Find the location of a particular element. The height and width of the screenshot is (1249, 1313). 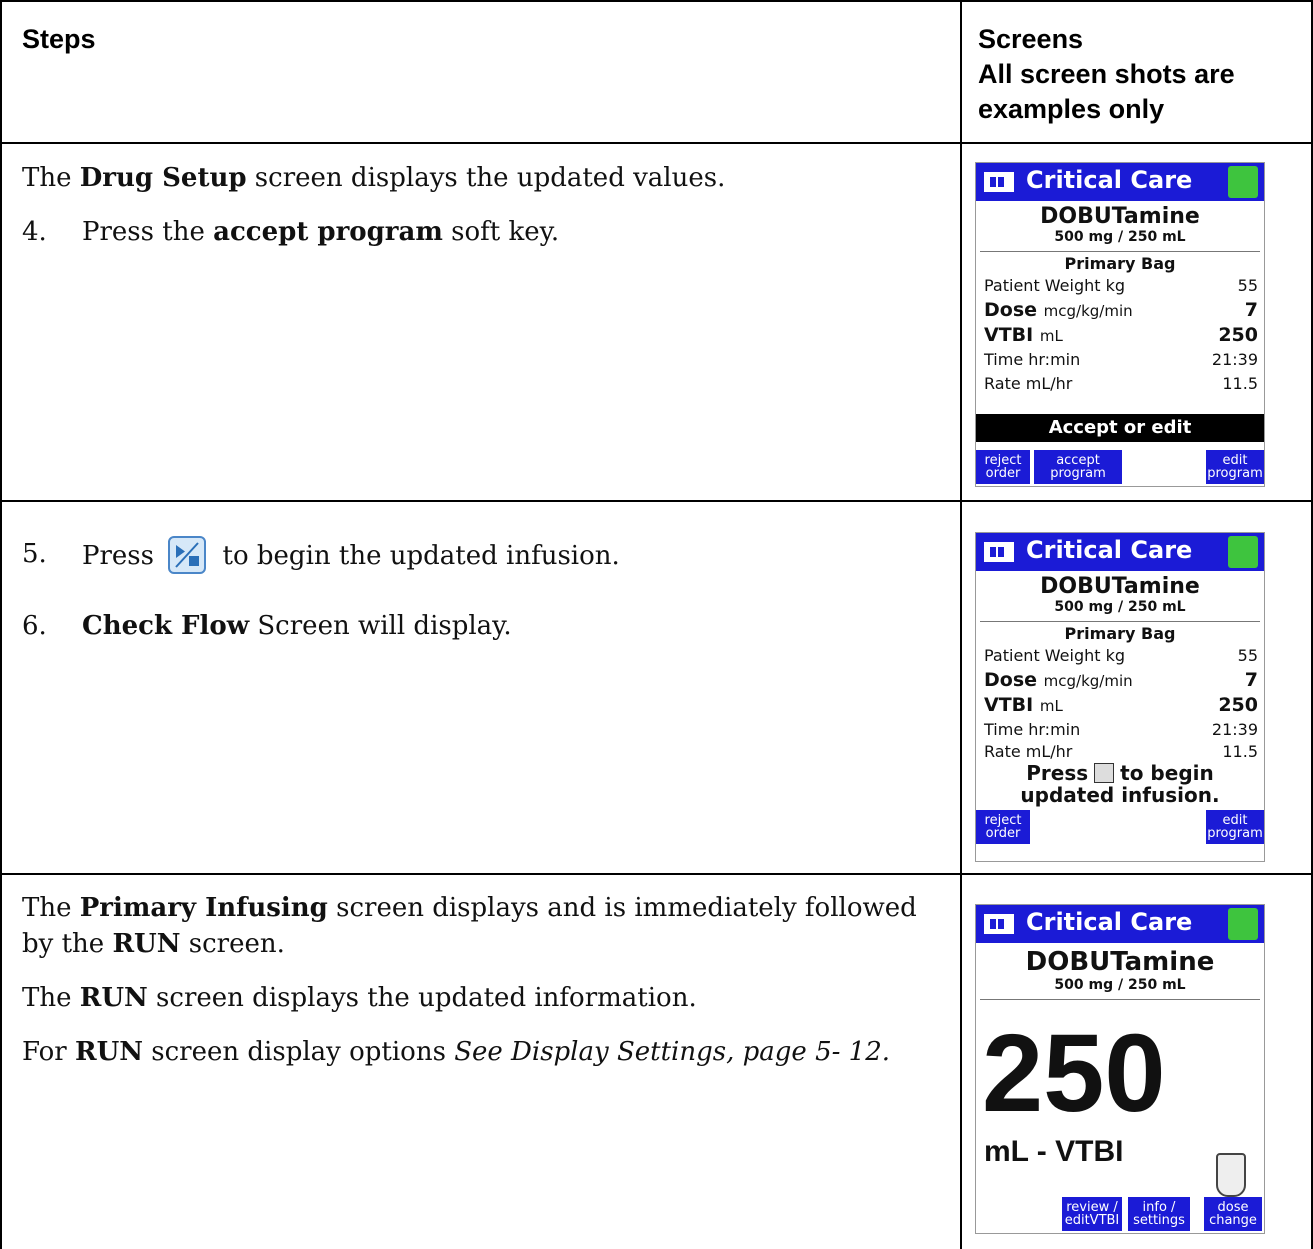

soft-keys: reject order accept program edit program is located at coordinates (1120, 465).